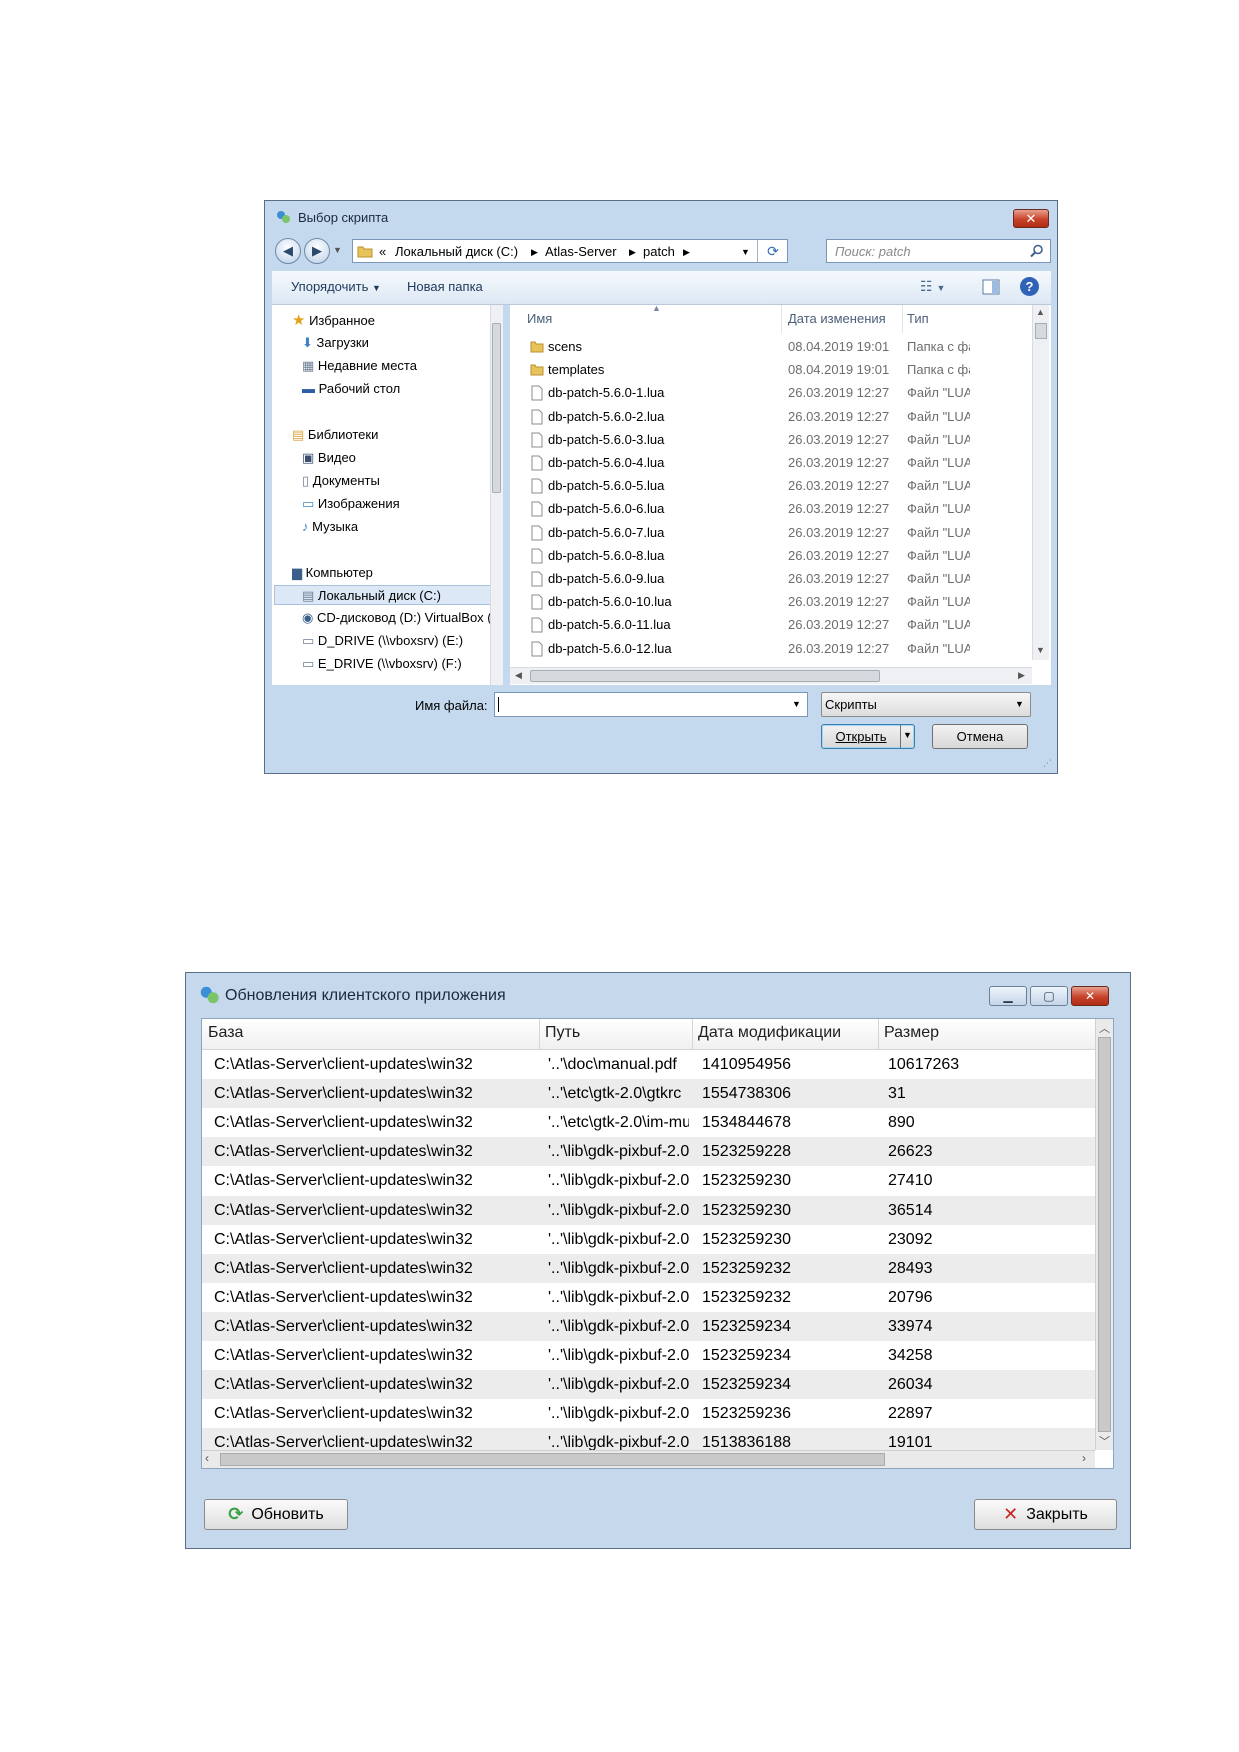 Image resolution: width=1239 pixels, height=1752 pixels. I want to click on nav-favorites: ★ Избранное, so click(333, 321).